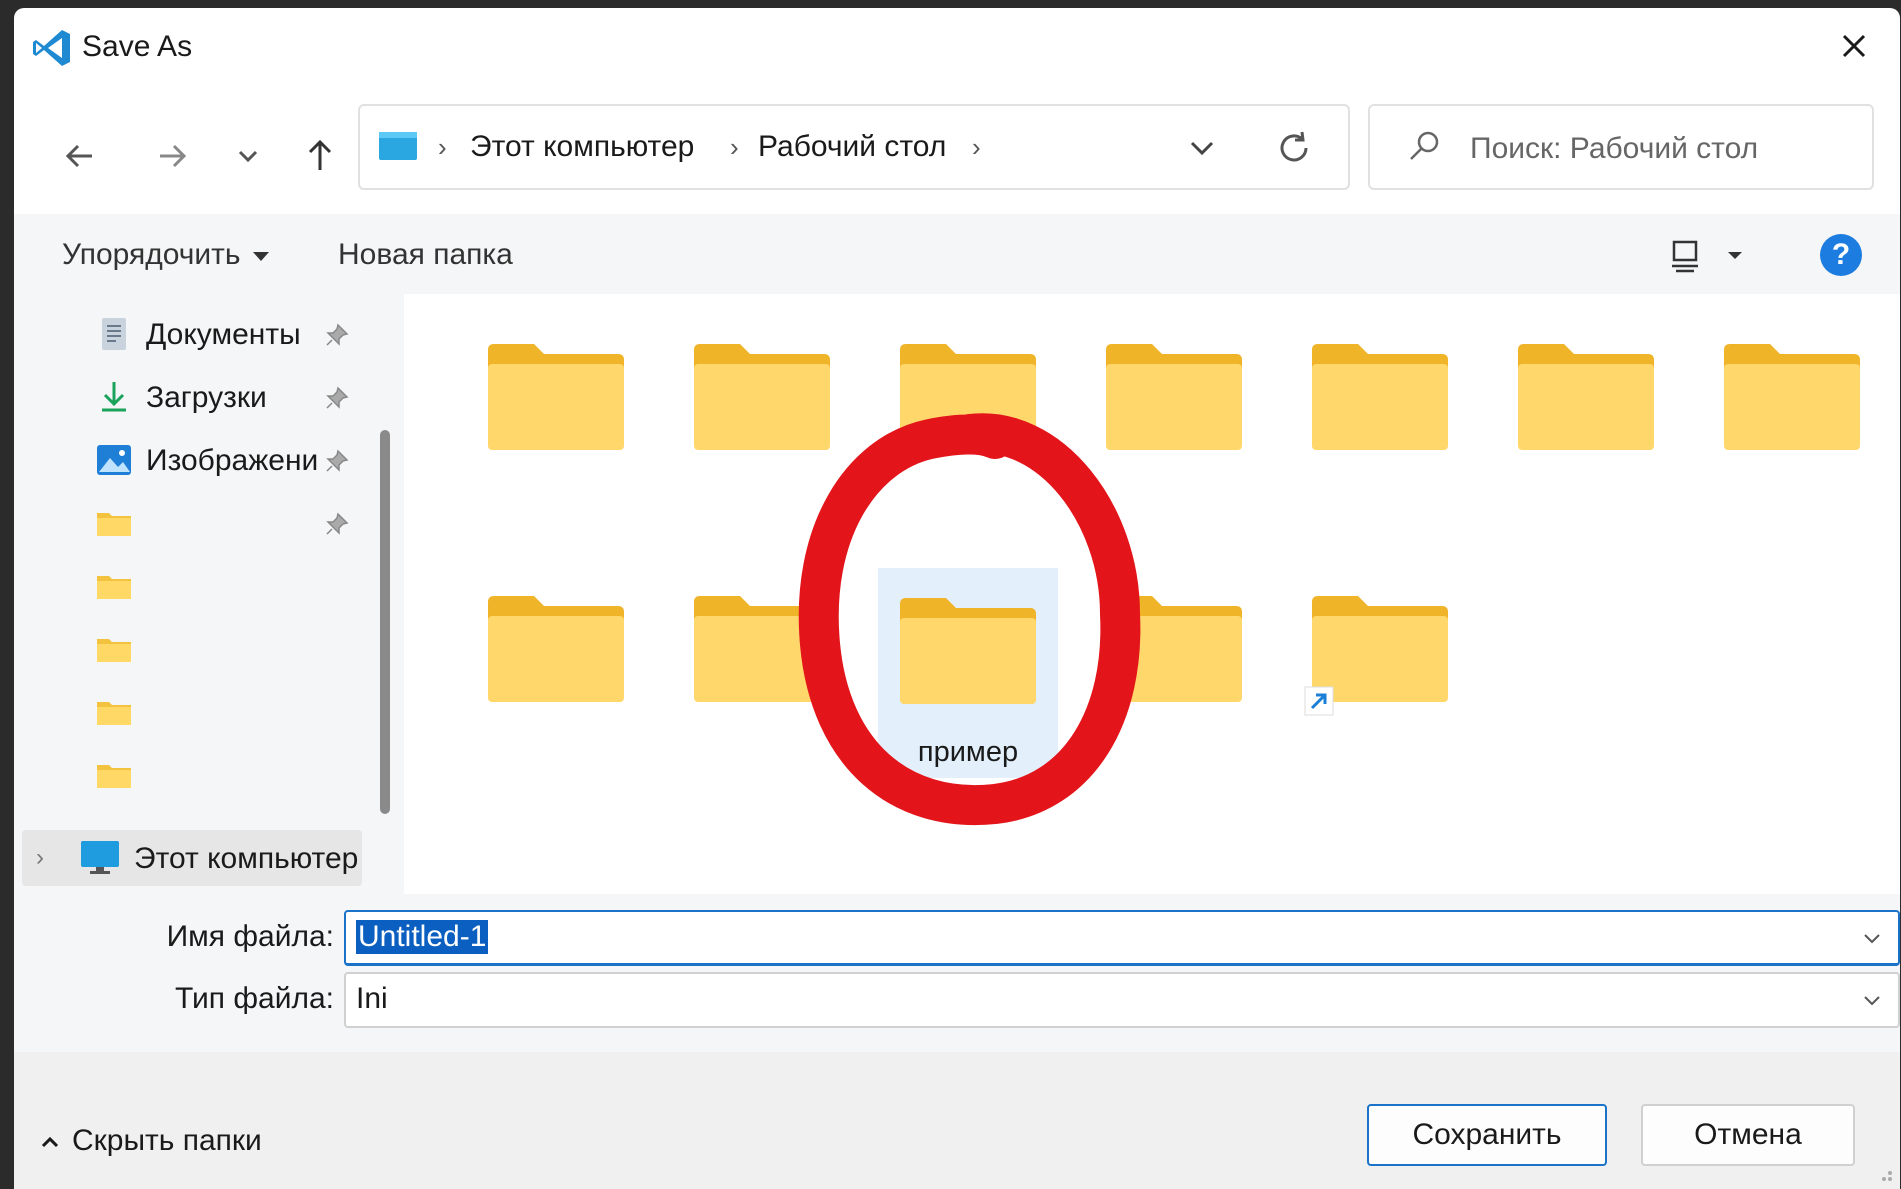  I want to click on folder-item-selected: пример, so click(968, 673).